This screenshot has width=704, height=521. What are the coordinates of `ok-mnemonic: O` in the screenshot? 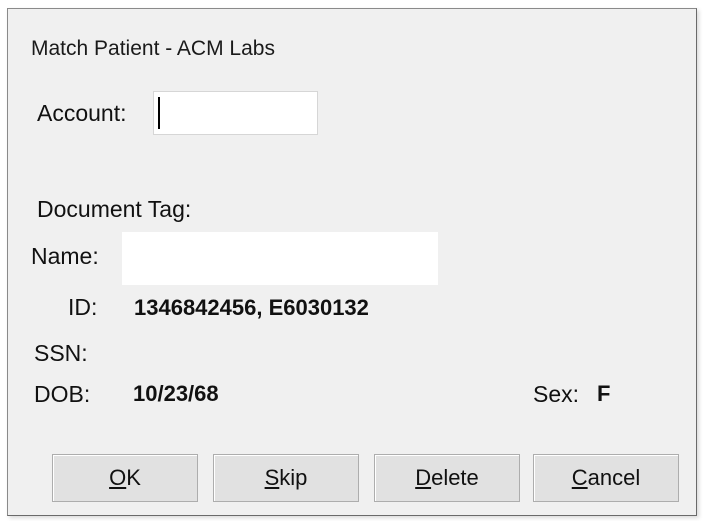 It's located at (118, 477).